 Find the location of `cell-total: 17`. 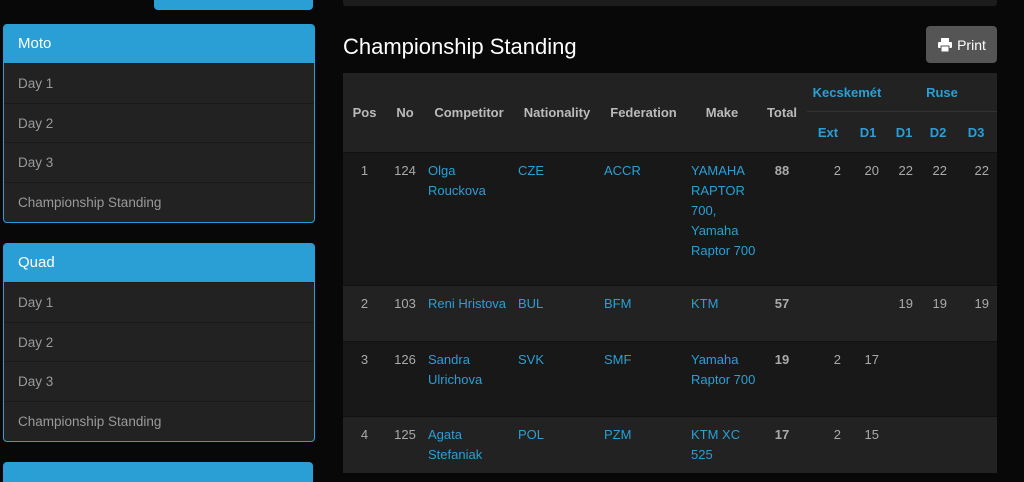

cell-total: 17 is located at coordinates (782, 444).